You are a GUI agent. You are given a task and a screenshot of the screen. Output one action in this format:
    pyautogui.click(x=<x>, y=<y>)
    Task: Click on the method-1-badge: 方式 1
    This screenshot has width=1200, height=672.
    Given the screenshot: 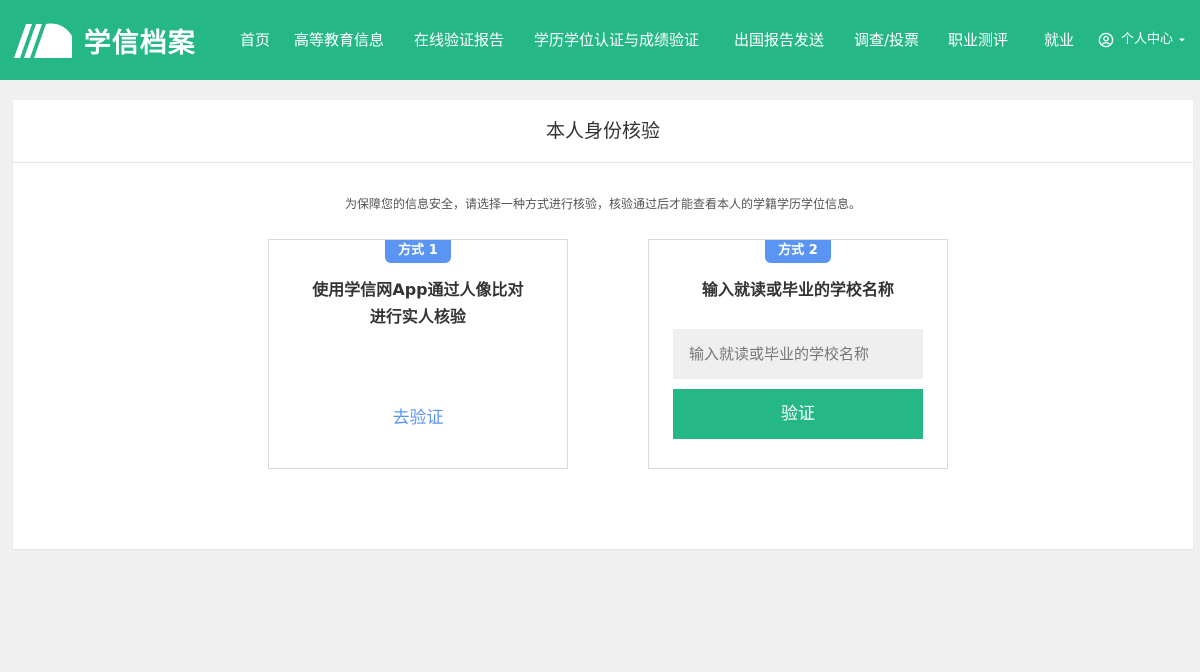 What is the action you would take?
    pyautogui.click(x=418, y=251)
    